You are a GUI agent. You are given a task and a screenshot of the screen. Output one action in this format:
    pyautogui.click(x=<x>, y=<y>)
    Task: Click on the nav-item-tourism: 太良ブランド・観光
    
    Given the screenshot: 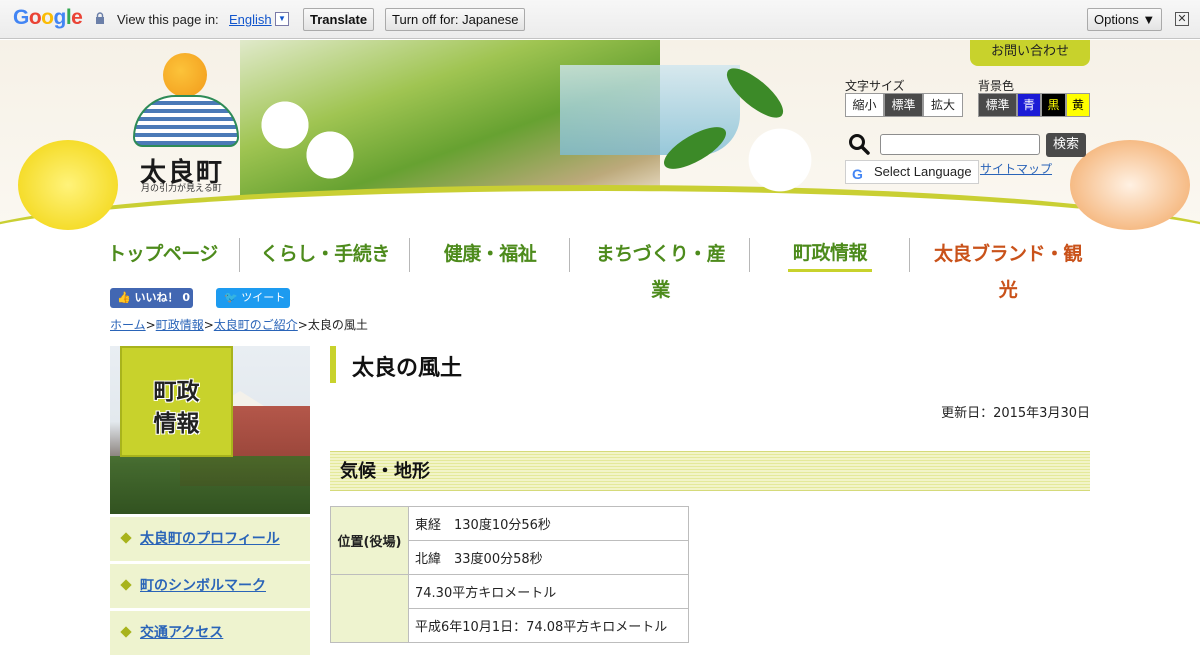 What is the action you would take?
    pyautogui.click(x=1008, y=268)
    